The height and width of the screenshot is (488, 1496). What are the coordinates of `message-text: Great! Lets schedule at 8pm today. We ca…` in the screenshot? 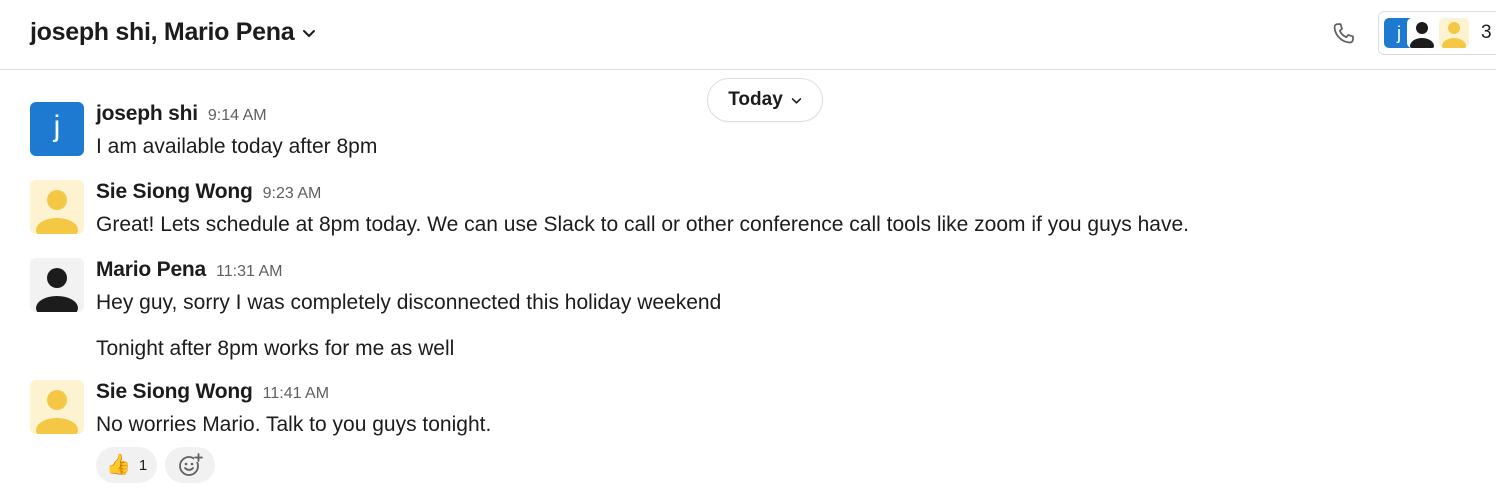 It's located at (642, 224).